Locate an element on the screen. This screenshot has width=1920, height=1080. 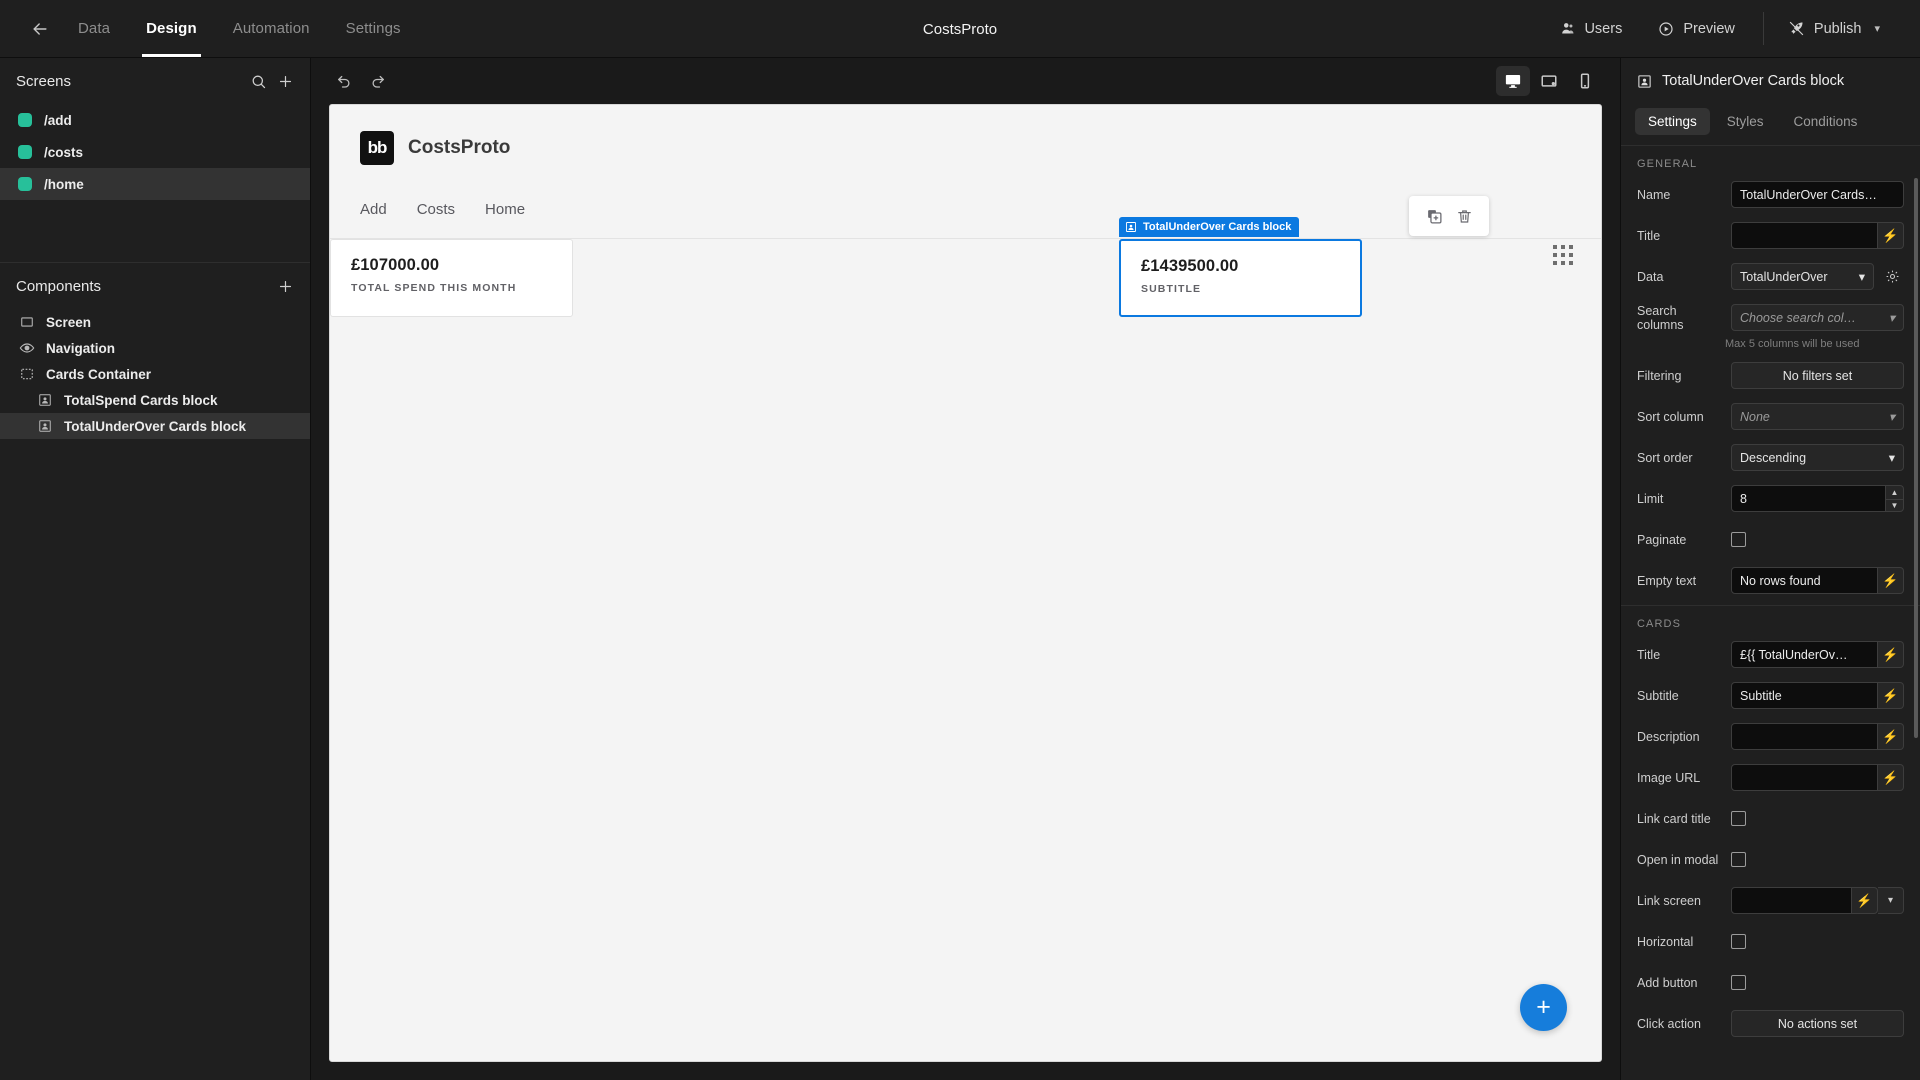
field-label: Sort column is located at coordinates (1670, 416).